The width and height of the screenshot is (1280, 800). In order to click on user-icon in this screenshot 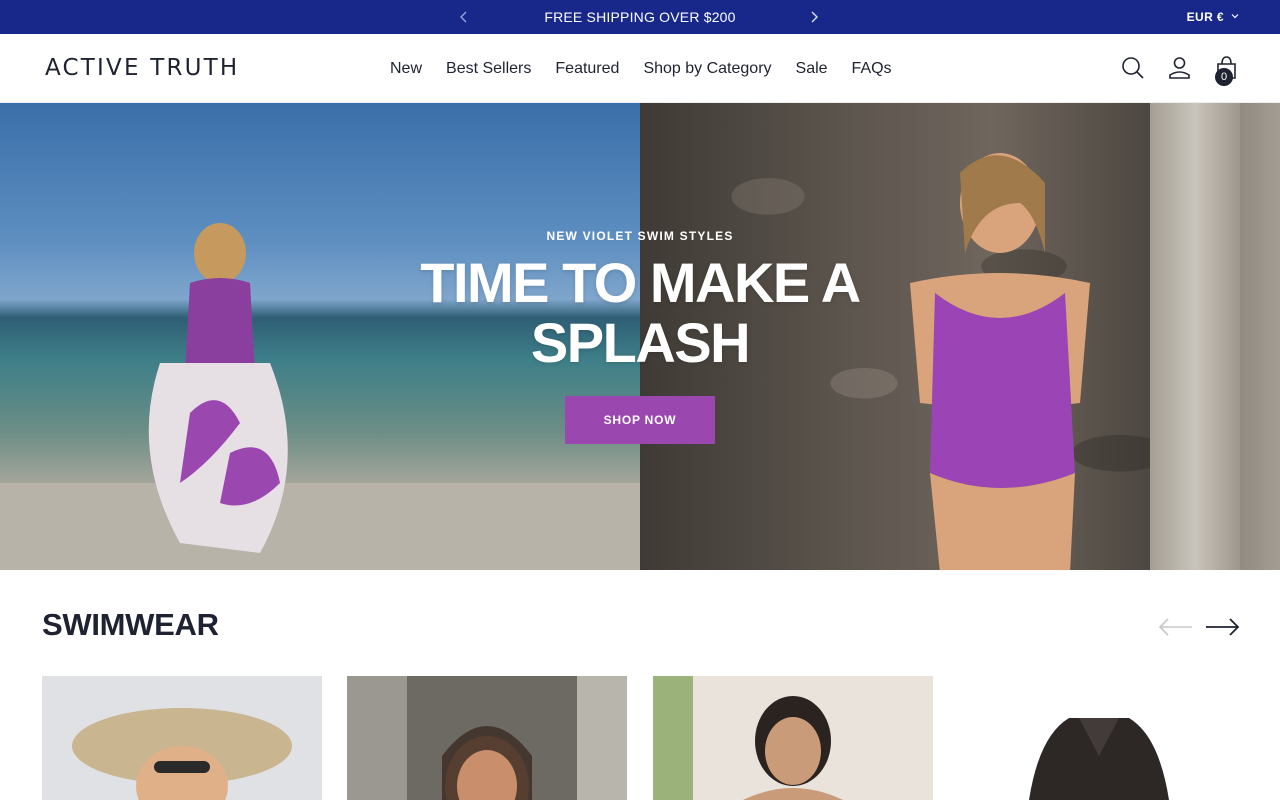, I will do `click(1179, 67)`.